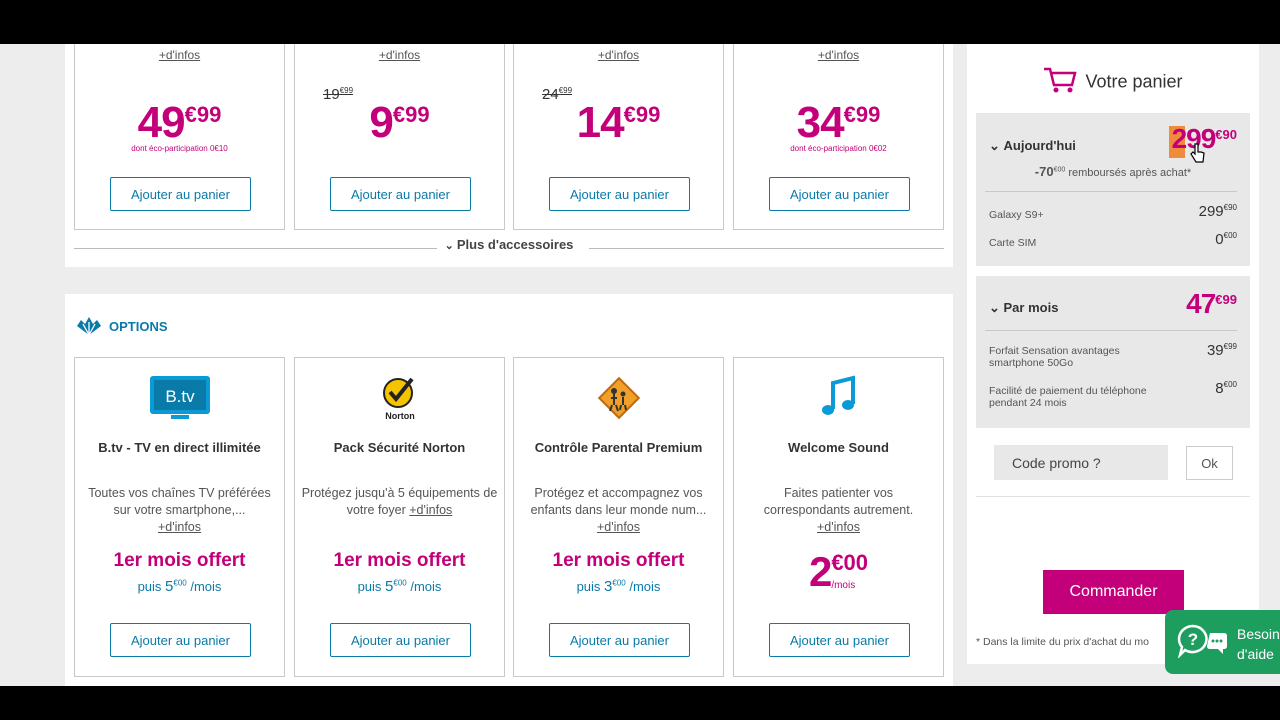  I want to click on promo-ok-button: Ok, so click(1209, 463).